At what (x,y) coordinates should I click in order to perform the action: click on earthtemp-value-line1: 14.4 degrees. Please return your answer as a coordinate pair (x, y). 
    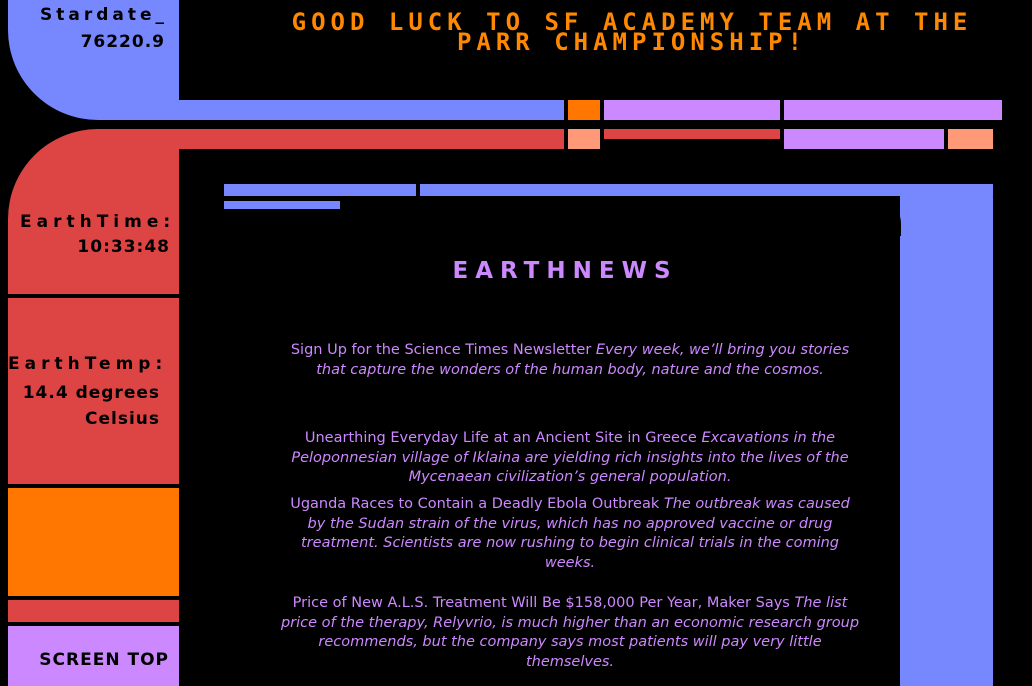
    Looking at the image, I should click on (91, 393).